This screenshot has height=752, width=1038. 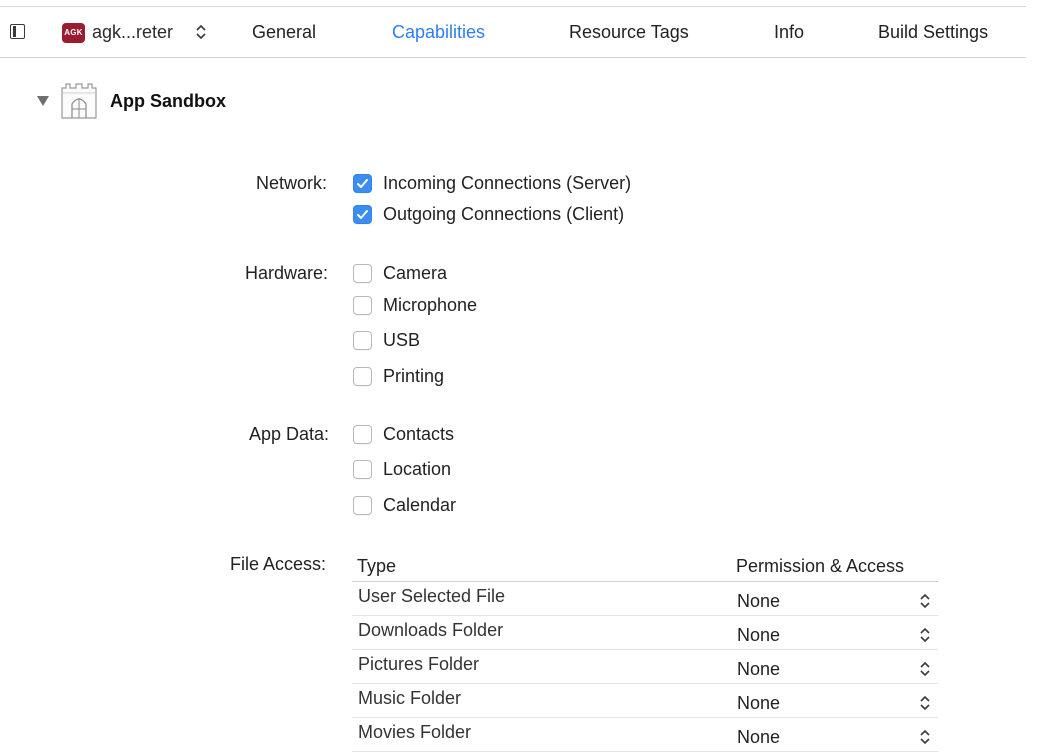 What do you see at coordinates (420, 505) in the screenshot?
I see `calendar-label: Calendar` at bounding box center [420, 505].